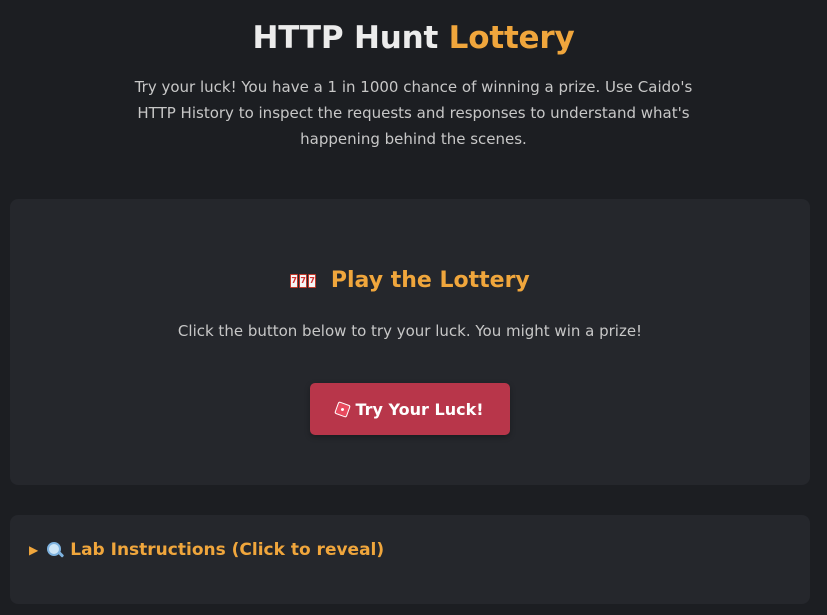 This screenshot has width=827, height=615. I want to click on lab-instructions-label: Lab Instructions (Click to reveal), so click(227, 550).